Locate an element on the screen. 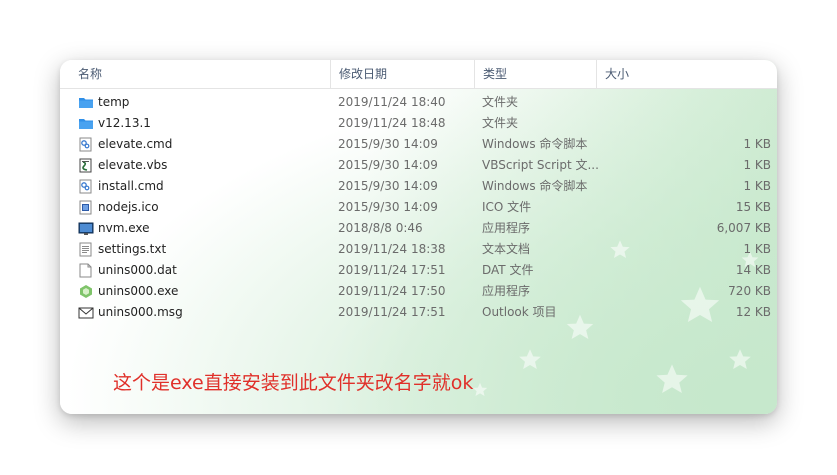 This screenshot has height=475, width=837. file-row: settings.txt 2019/11/24 18:38 文本文档 1 KB is located at coordinates (418, 249).